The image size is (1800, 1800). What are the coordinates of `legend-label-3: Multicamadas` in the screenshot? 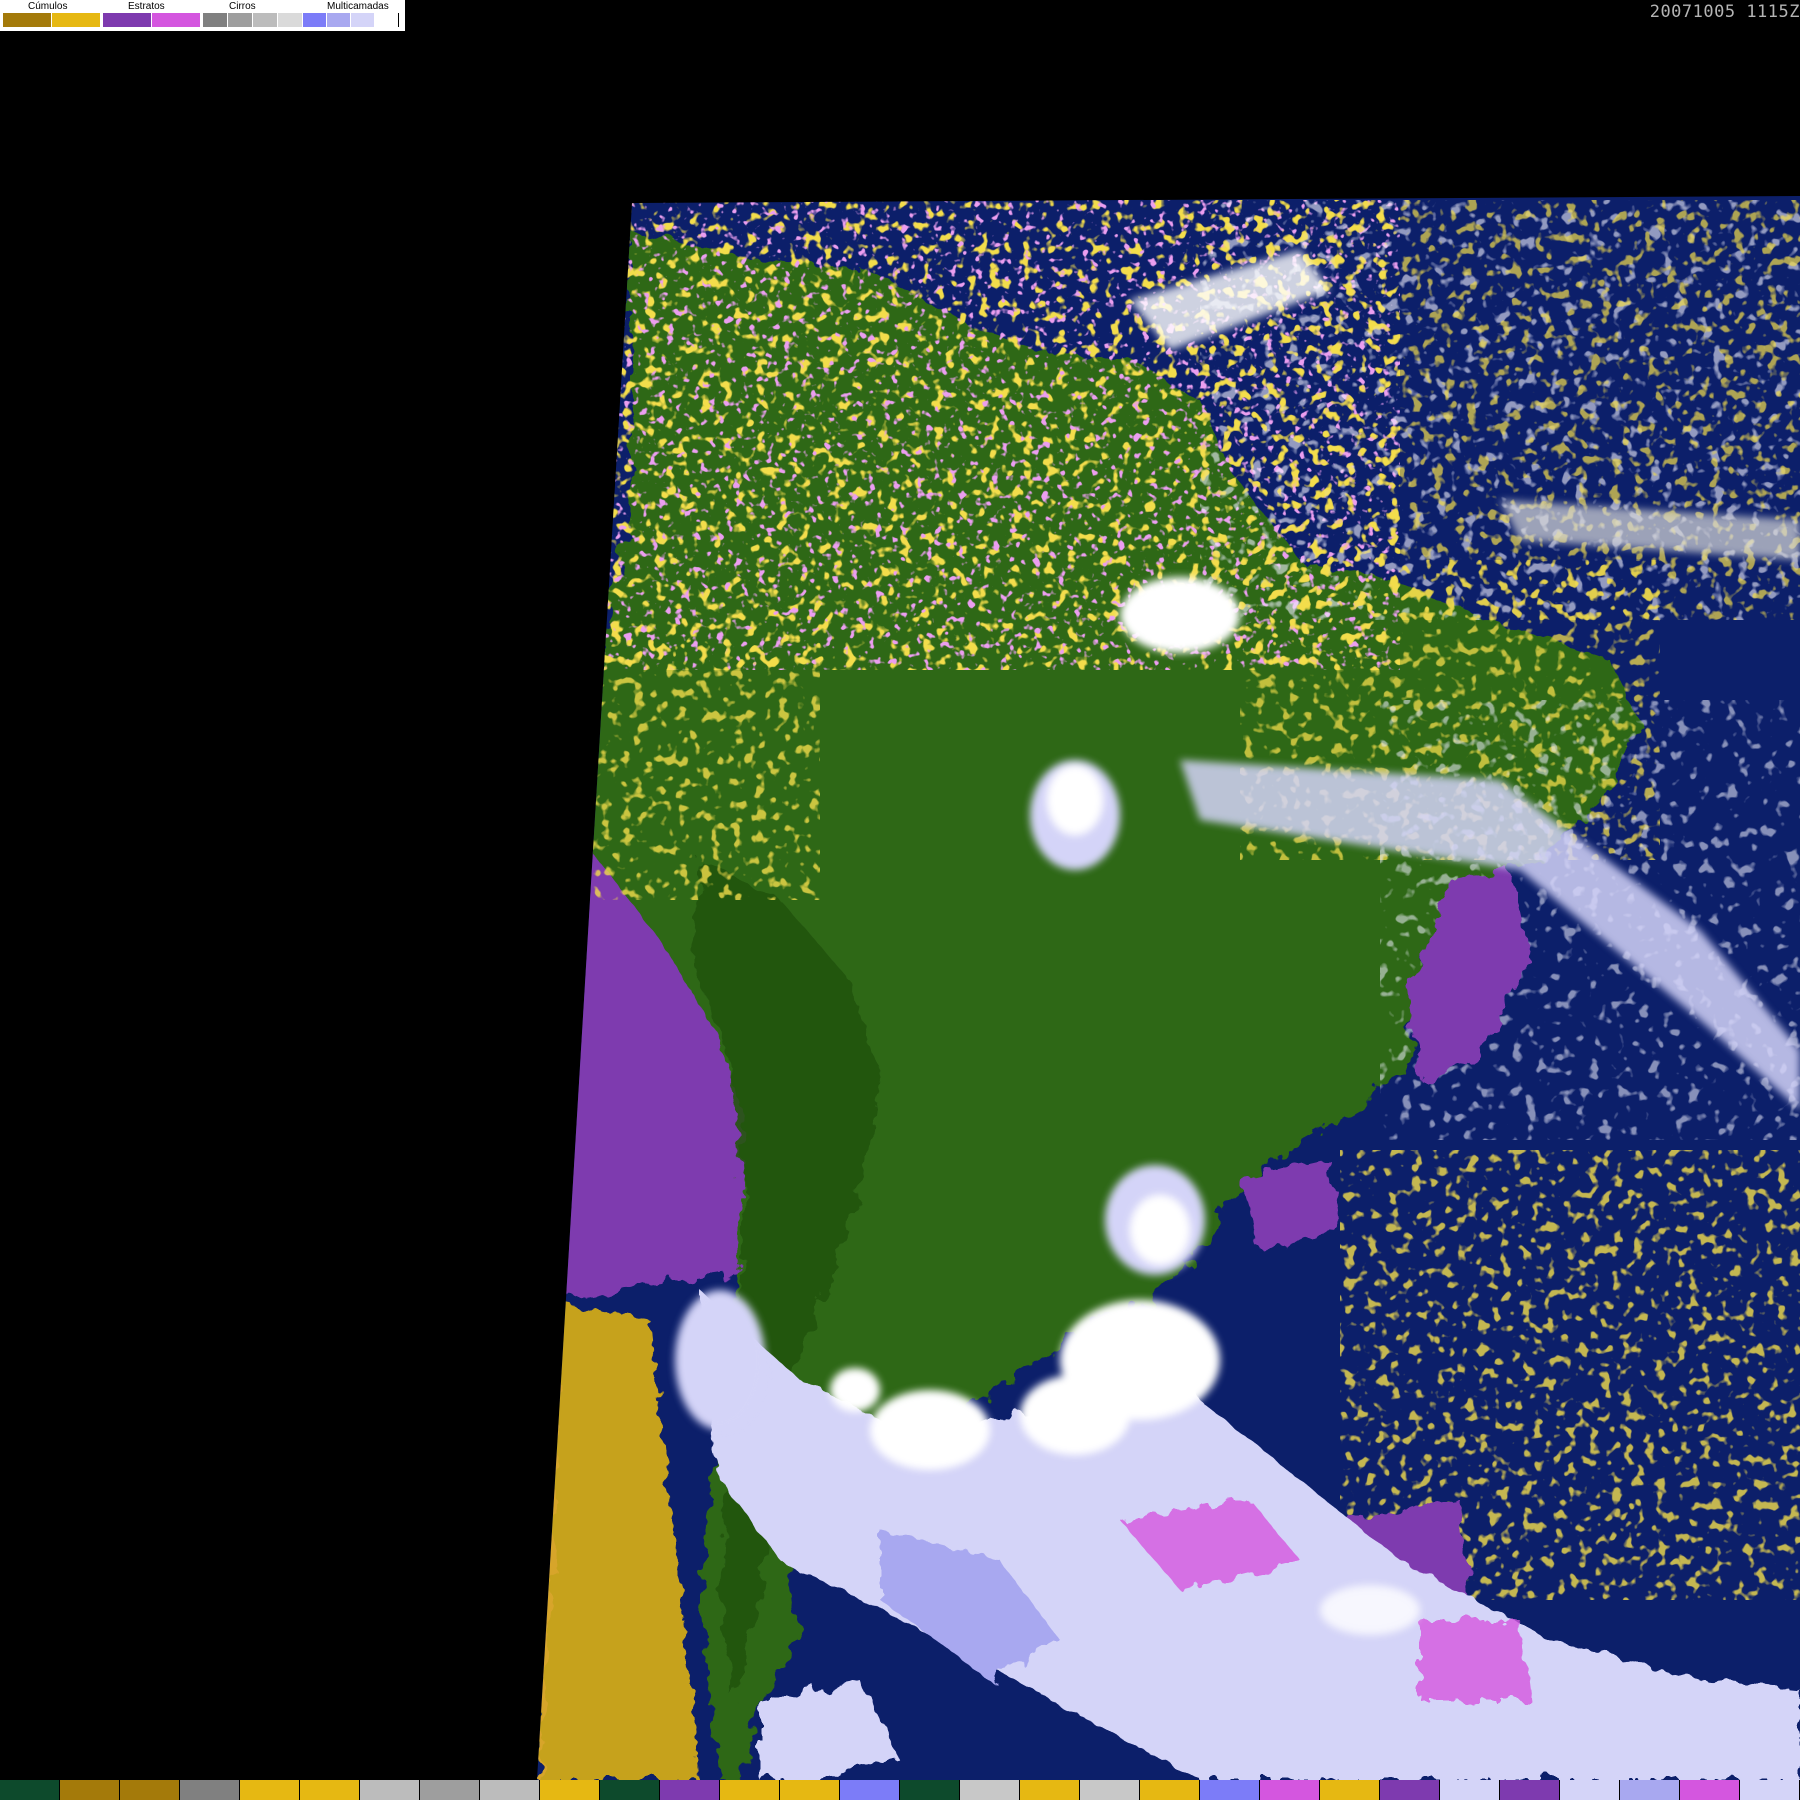 It's located at (358, 6).